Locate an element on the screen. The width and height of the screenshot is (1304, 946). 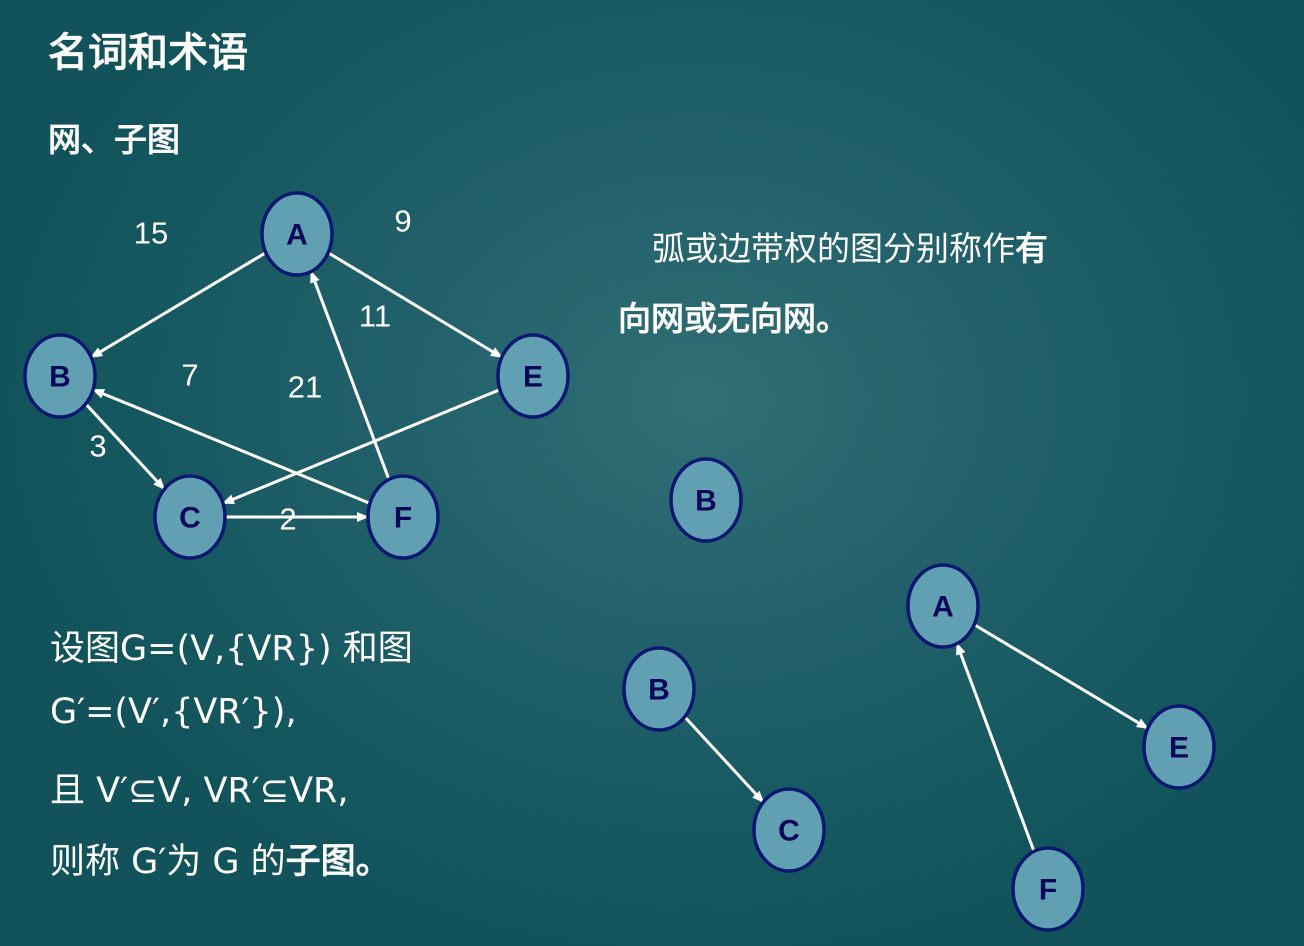
edge-weight-C-F: 2 is located at coordinates (287, 519).